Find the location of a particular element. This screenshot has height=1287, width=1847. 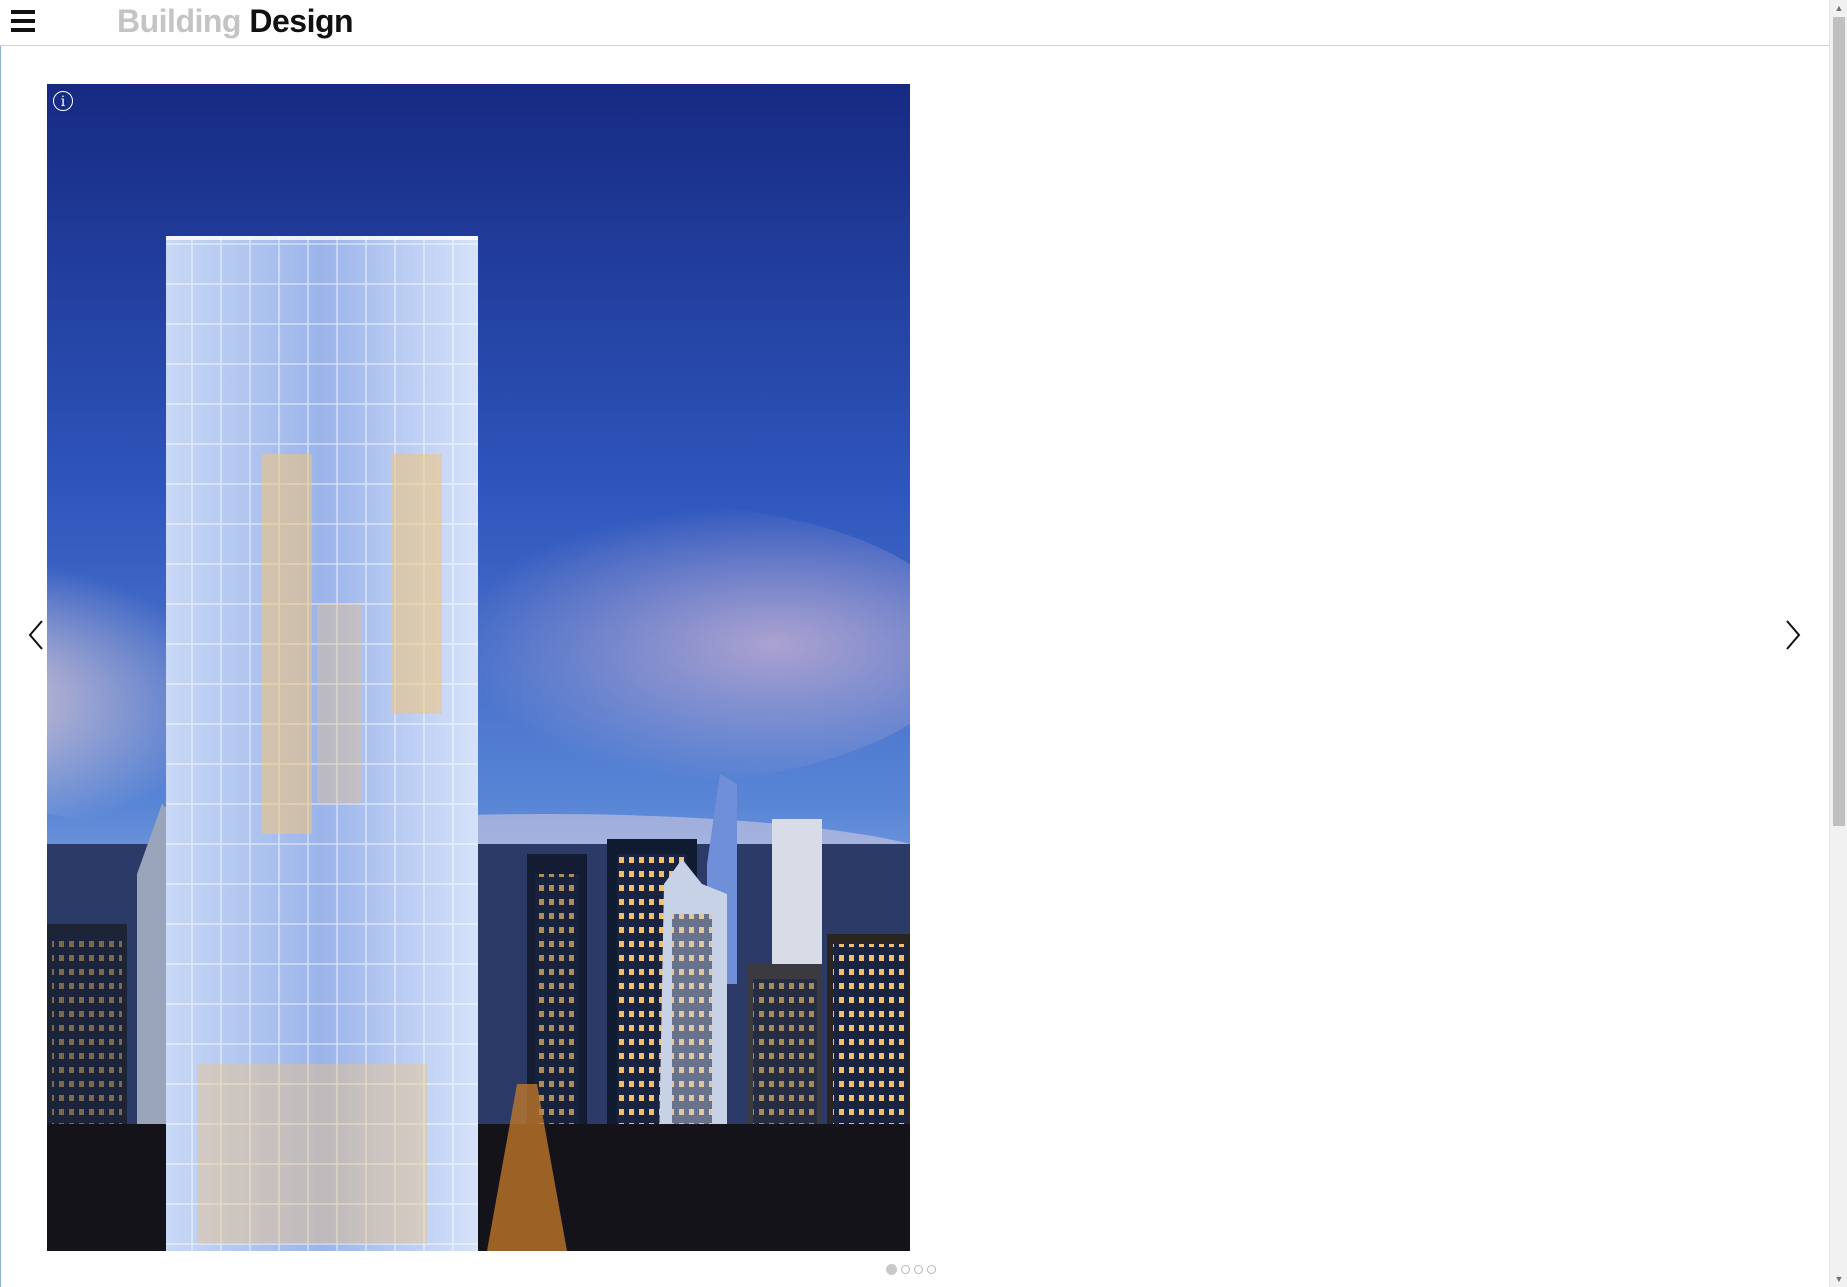

chevron-right-icon is located at coordinates (1792, 635).